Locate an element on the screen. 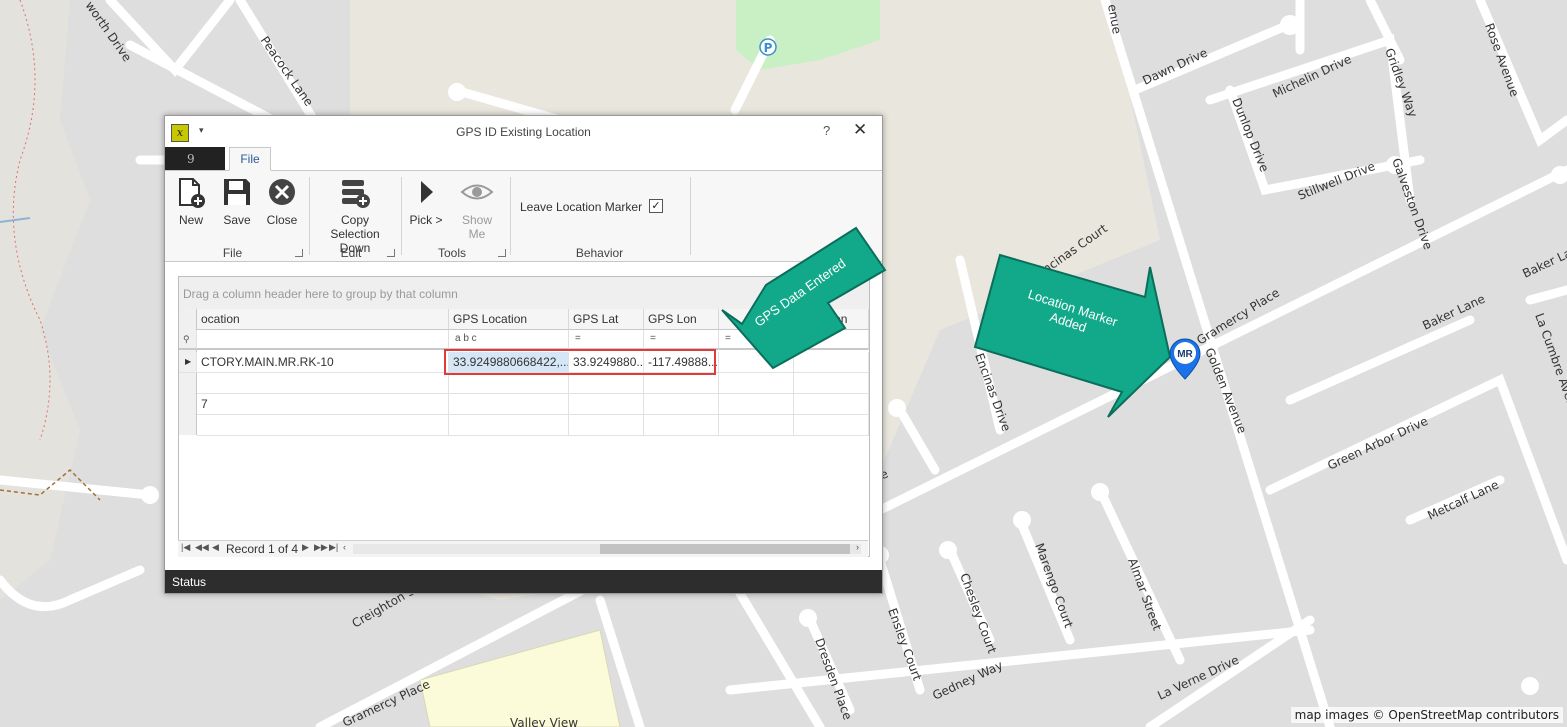  eye-icon is located at coordinates (477, 192).